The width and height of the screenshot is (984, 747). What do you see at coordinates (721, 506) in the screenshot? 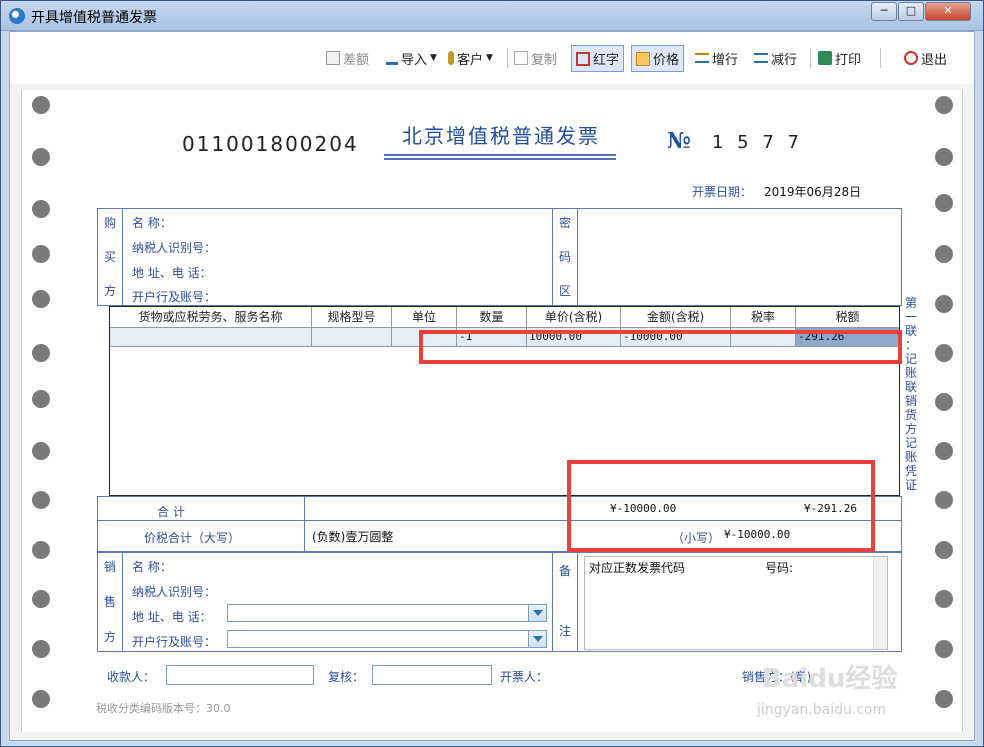
I see `highlight-box` at bounding box center [721, 506].